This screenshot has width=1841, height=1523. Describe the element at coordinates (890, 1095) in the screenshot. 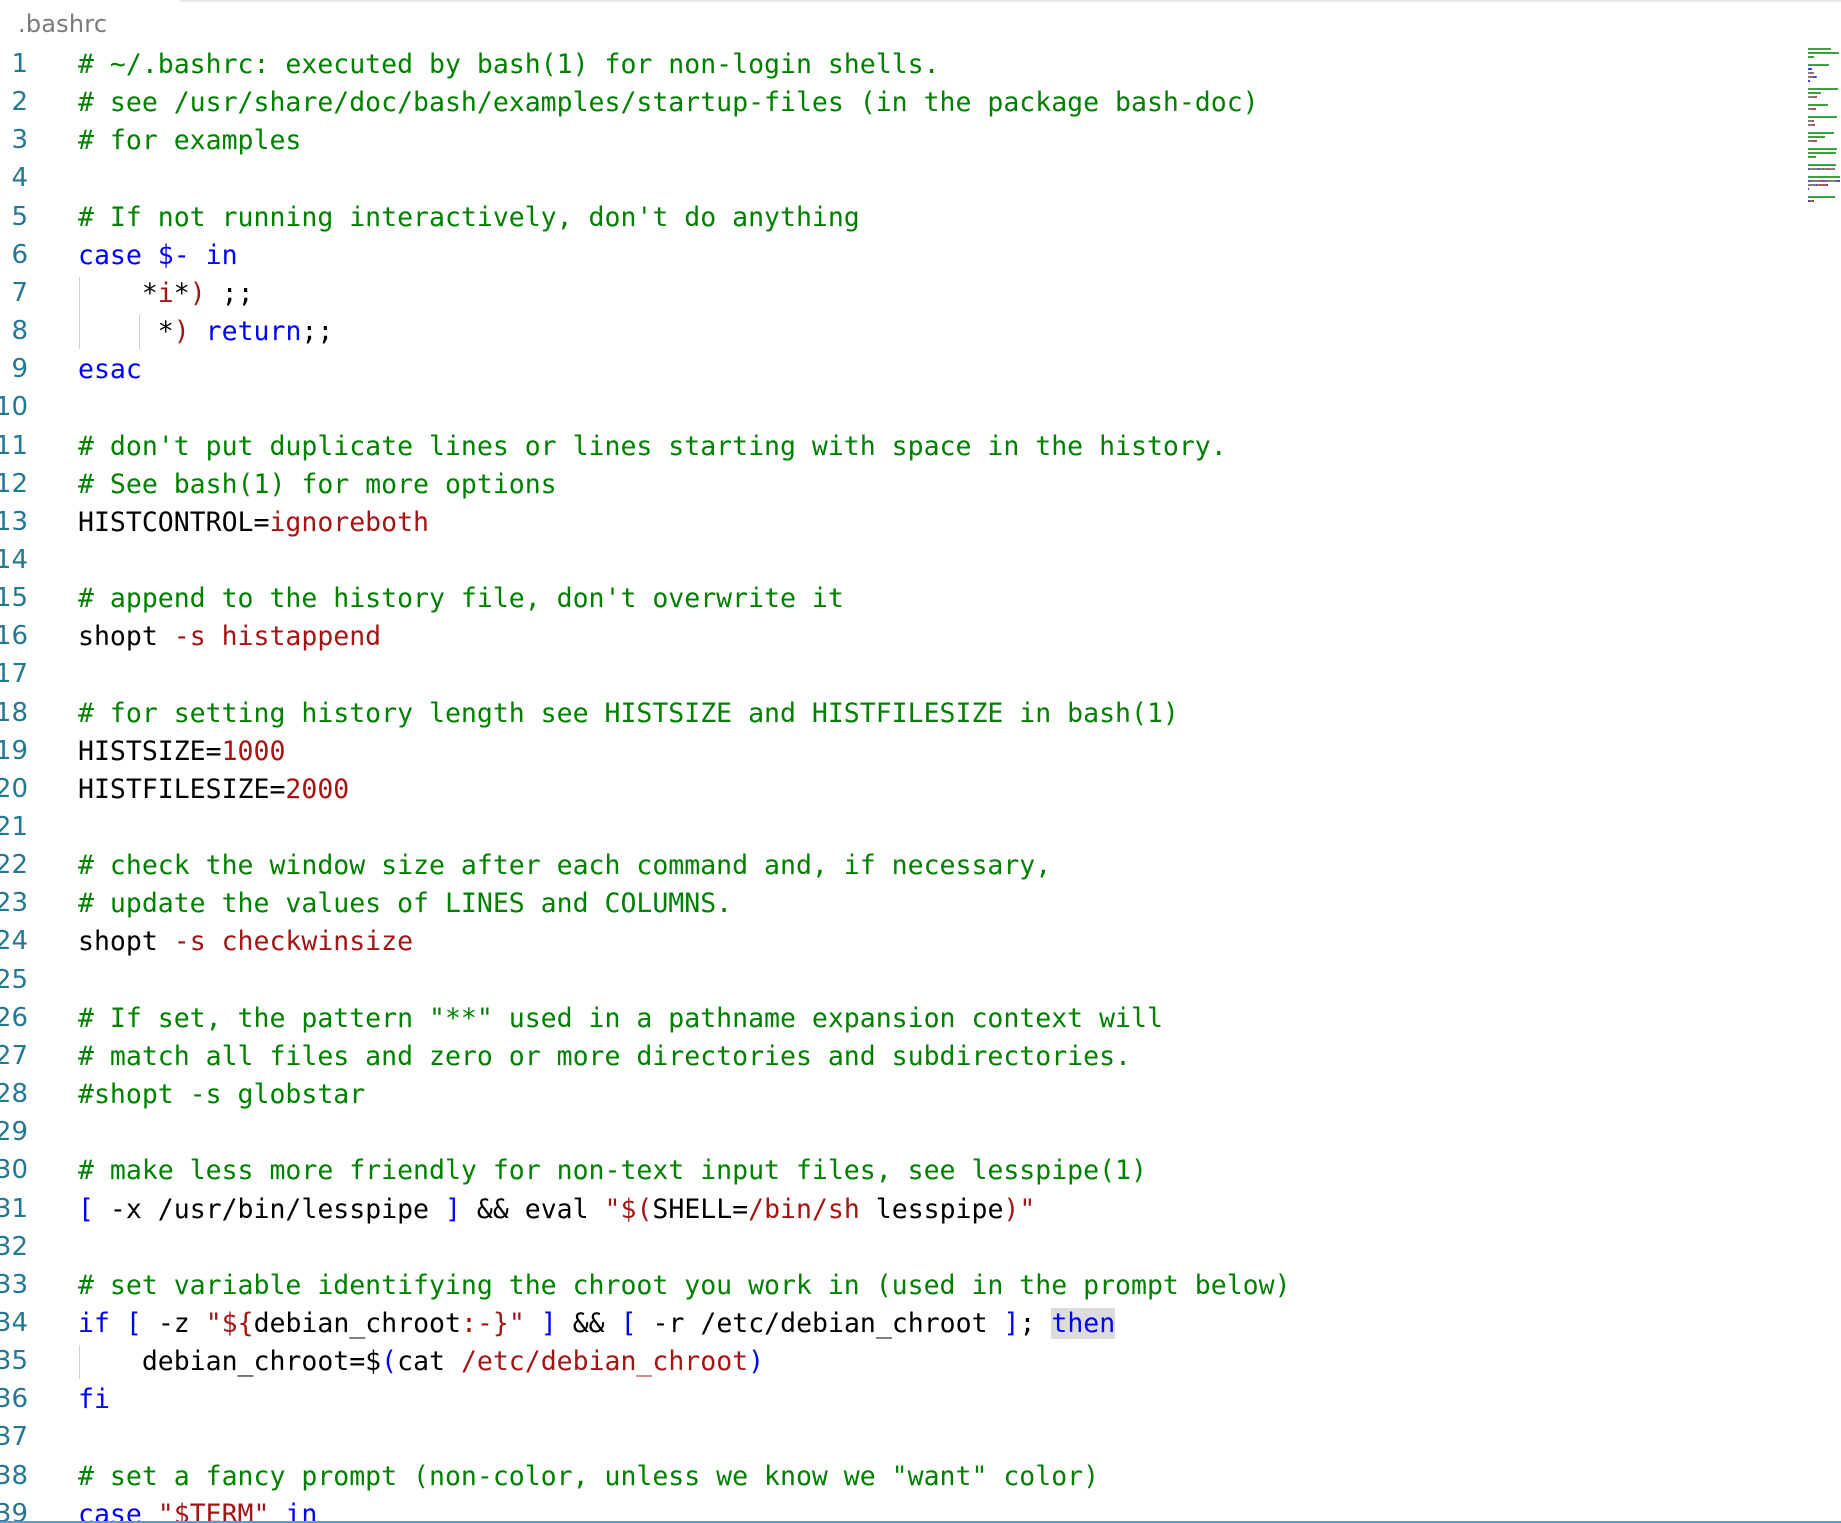

I see `code-line: 28 #shopt -s globstar` at that location.